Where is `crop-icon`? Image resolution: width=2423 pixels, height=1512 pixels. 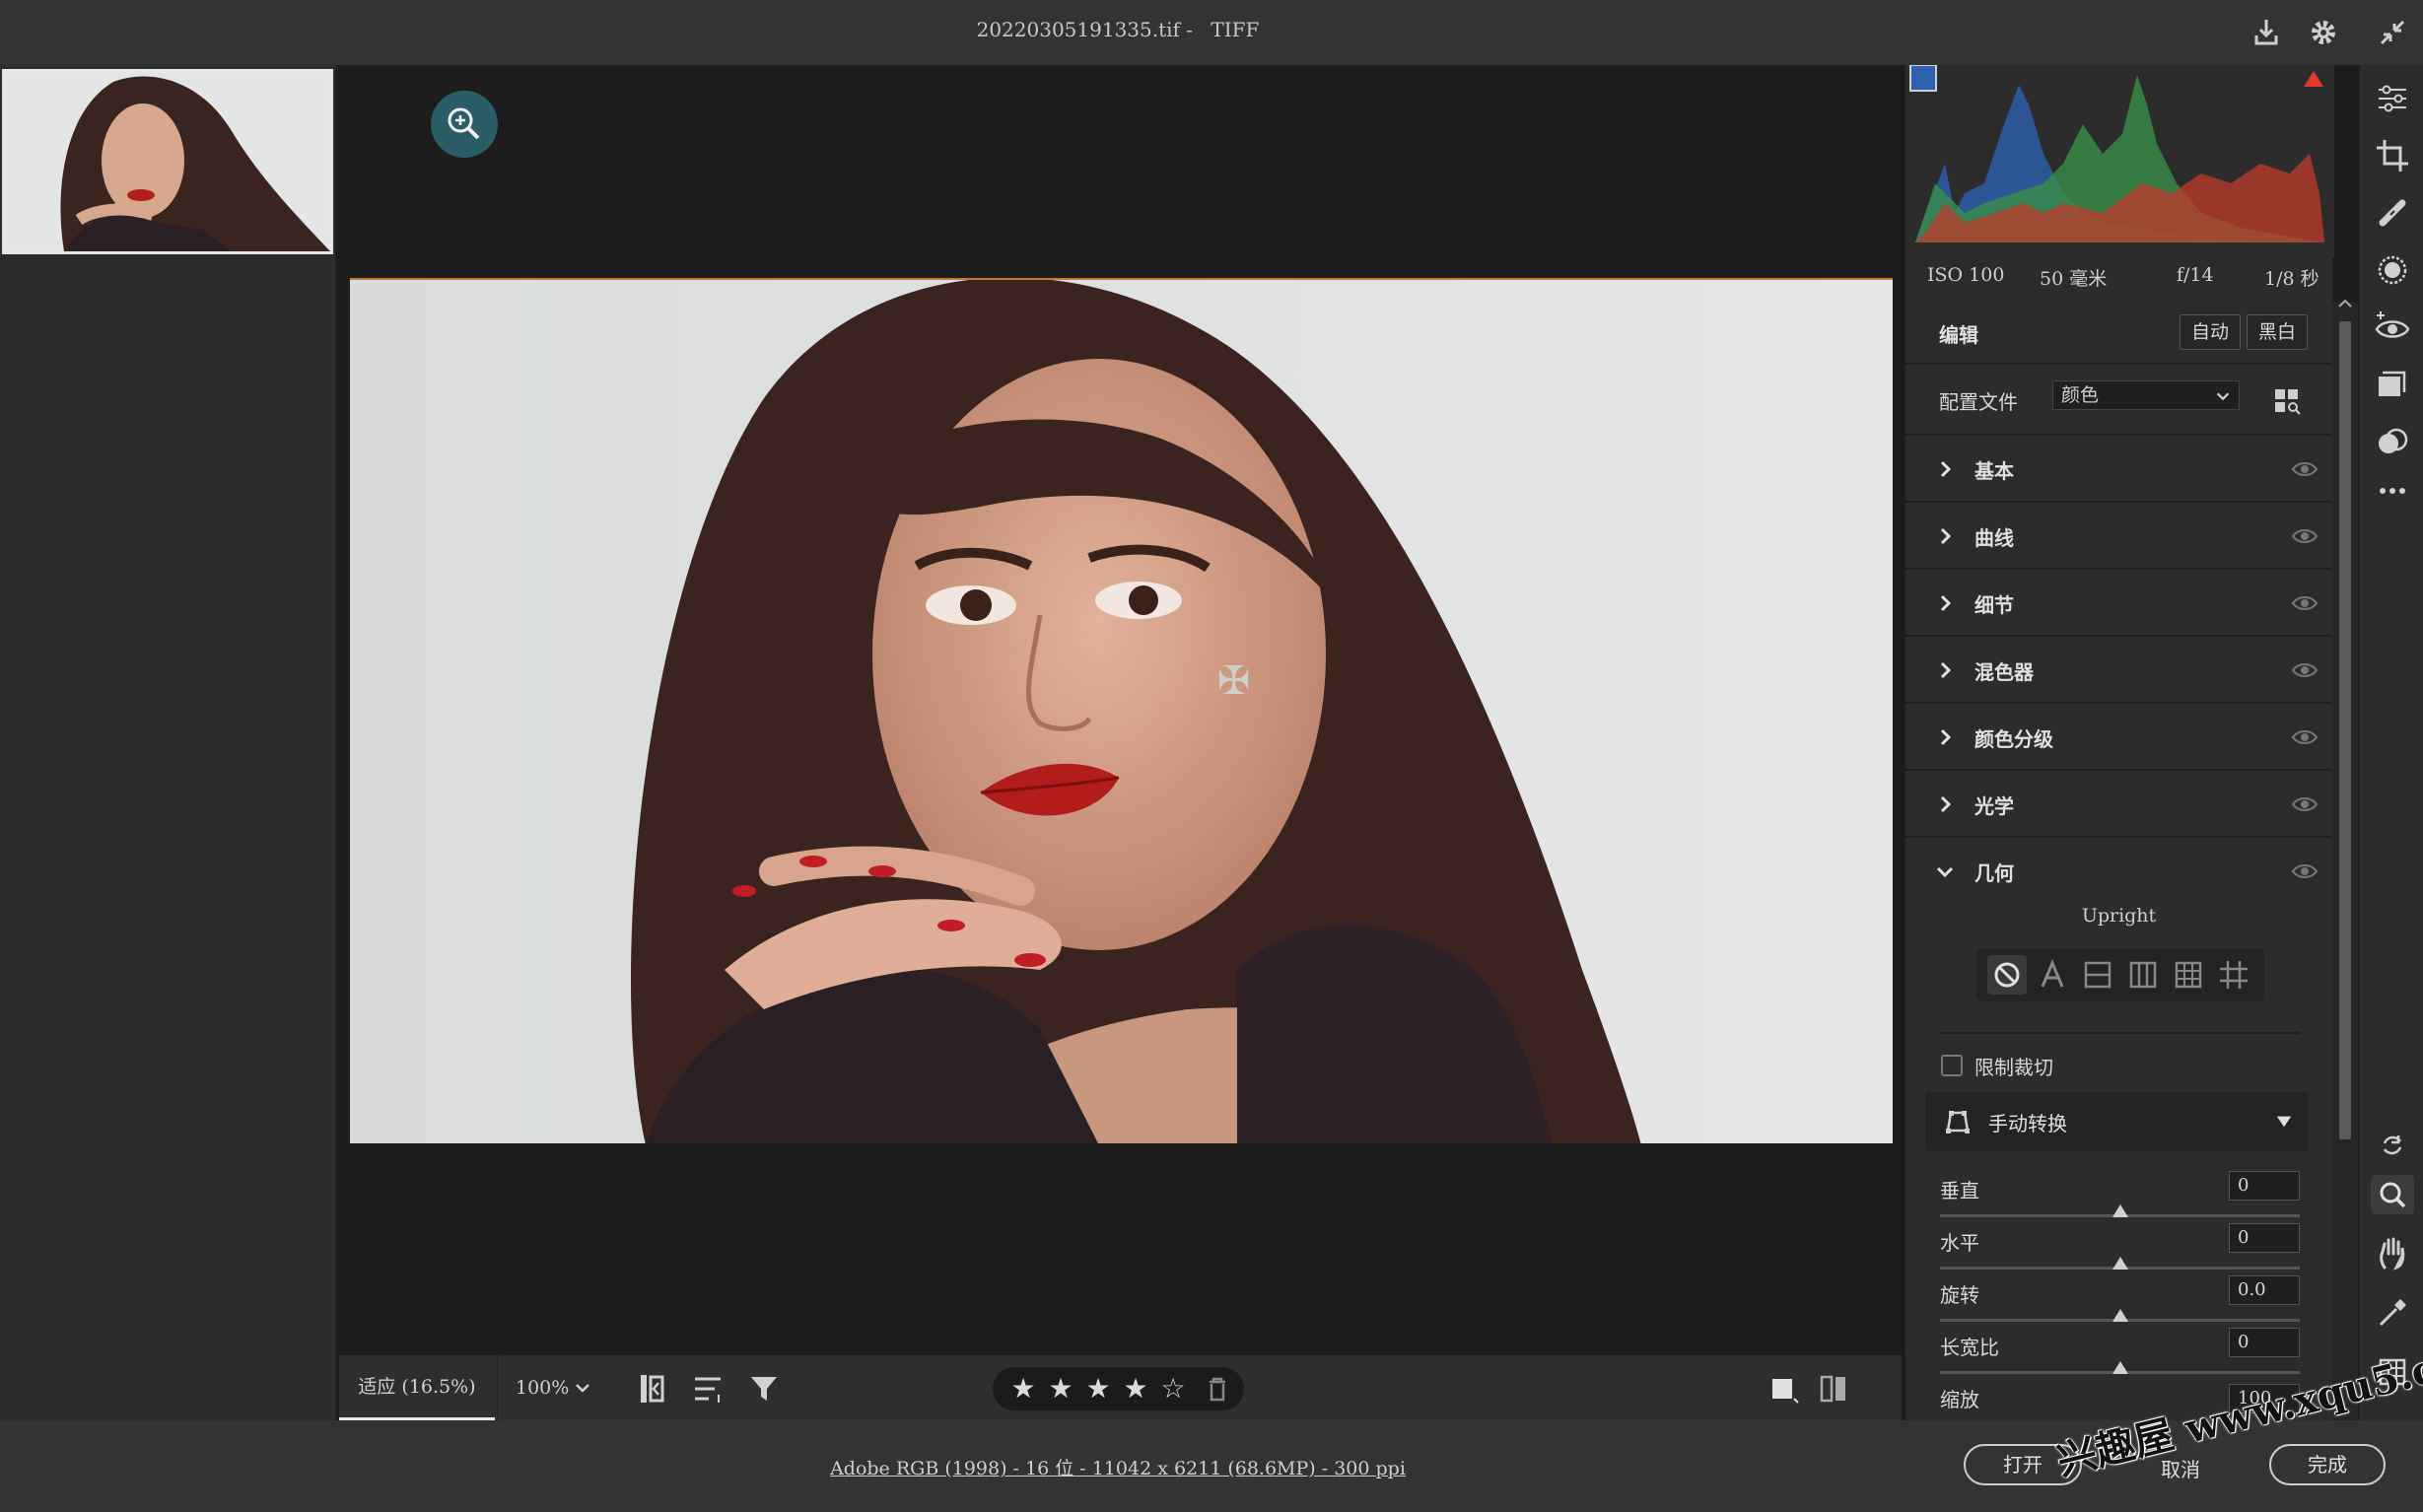
crop-icon is located at coordinates (2392, 155).